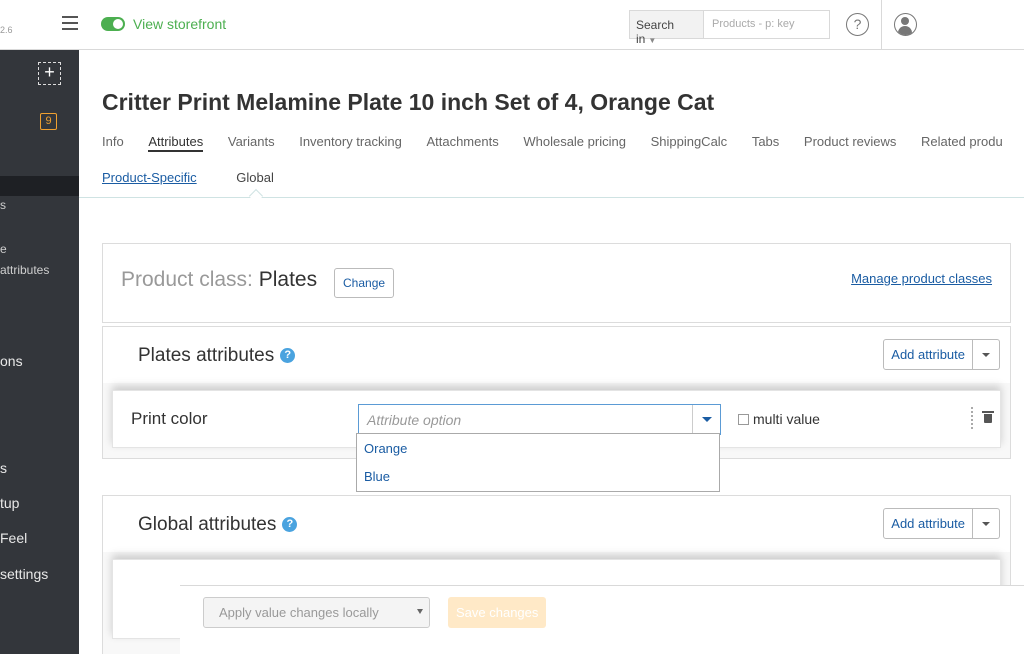 This screenshot has height=654, width=1024. I want to click on global-attributes-title: Global attributes?, so click(218, 525).